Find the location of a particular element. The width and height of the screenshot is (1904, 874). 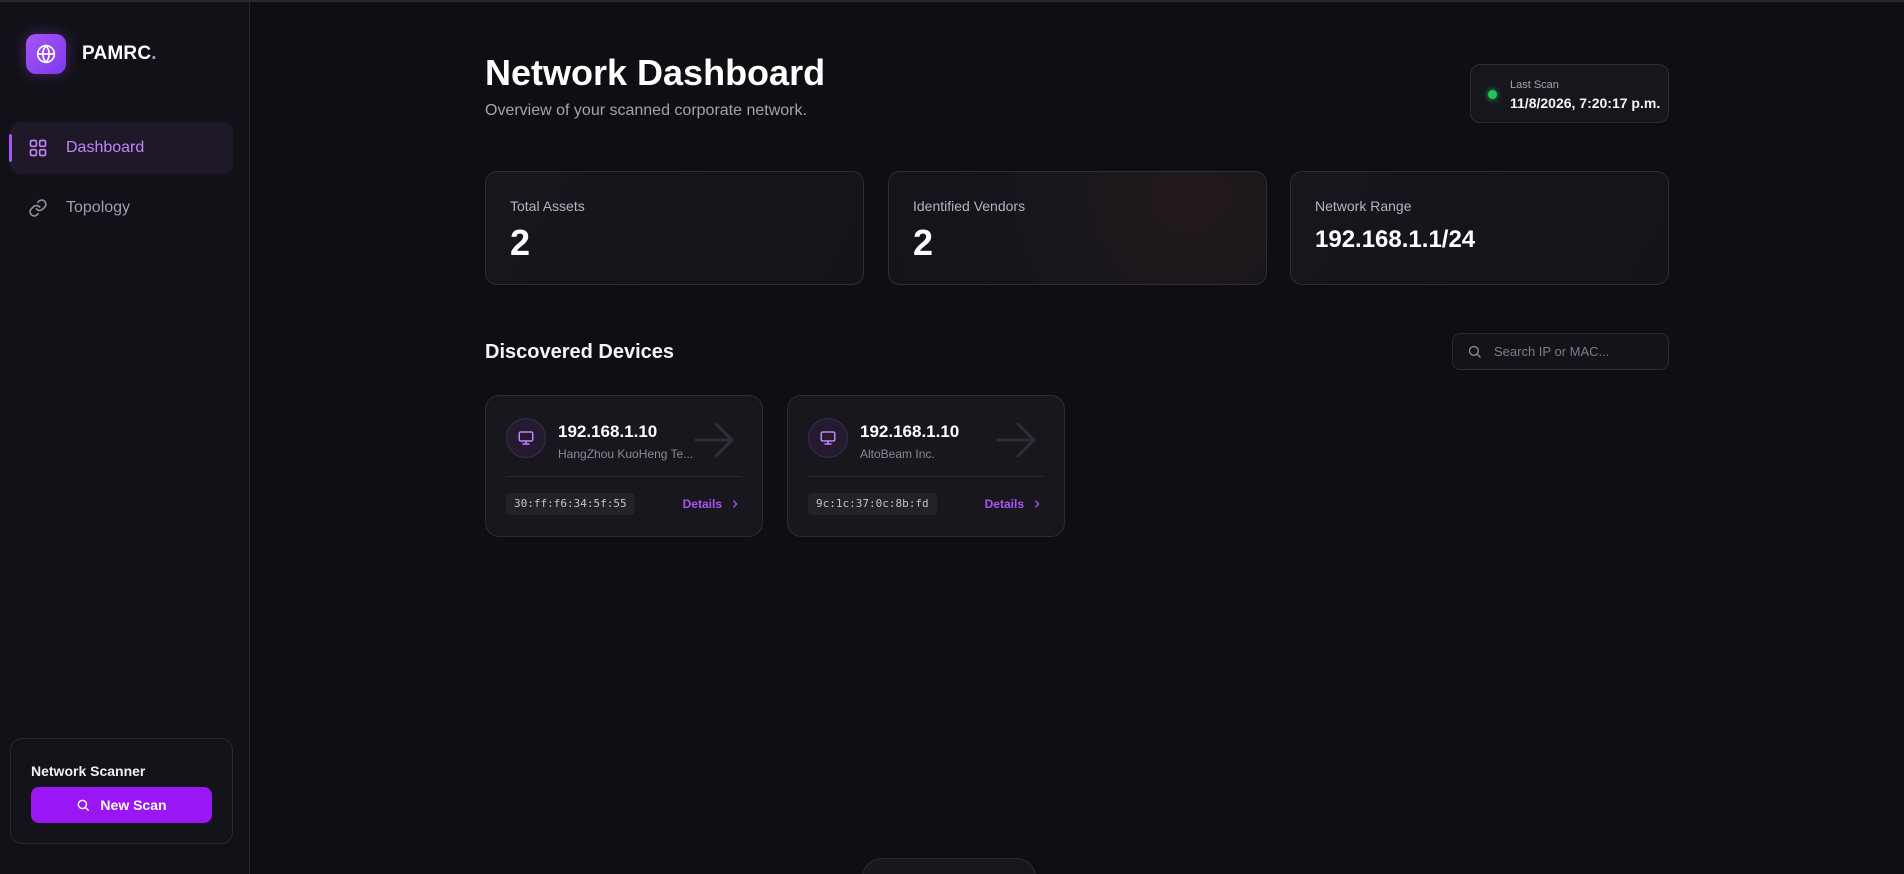

sidebar-item-label: Topology is located at coordinates (98, 207).